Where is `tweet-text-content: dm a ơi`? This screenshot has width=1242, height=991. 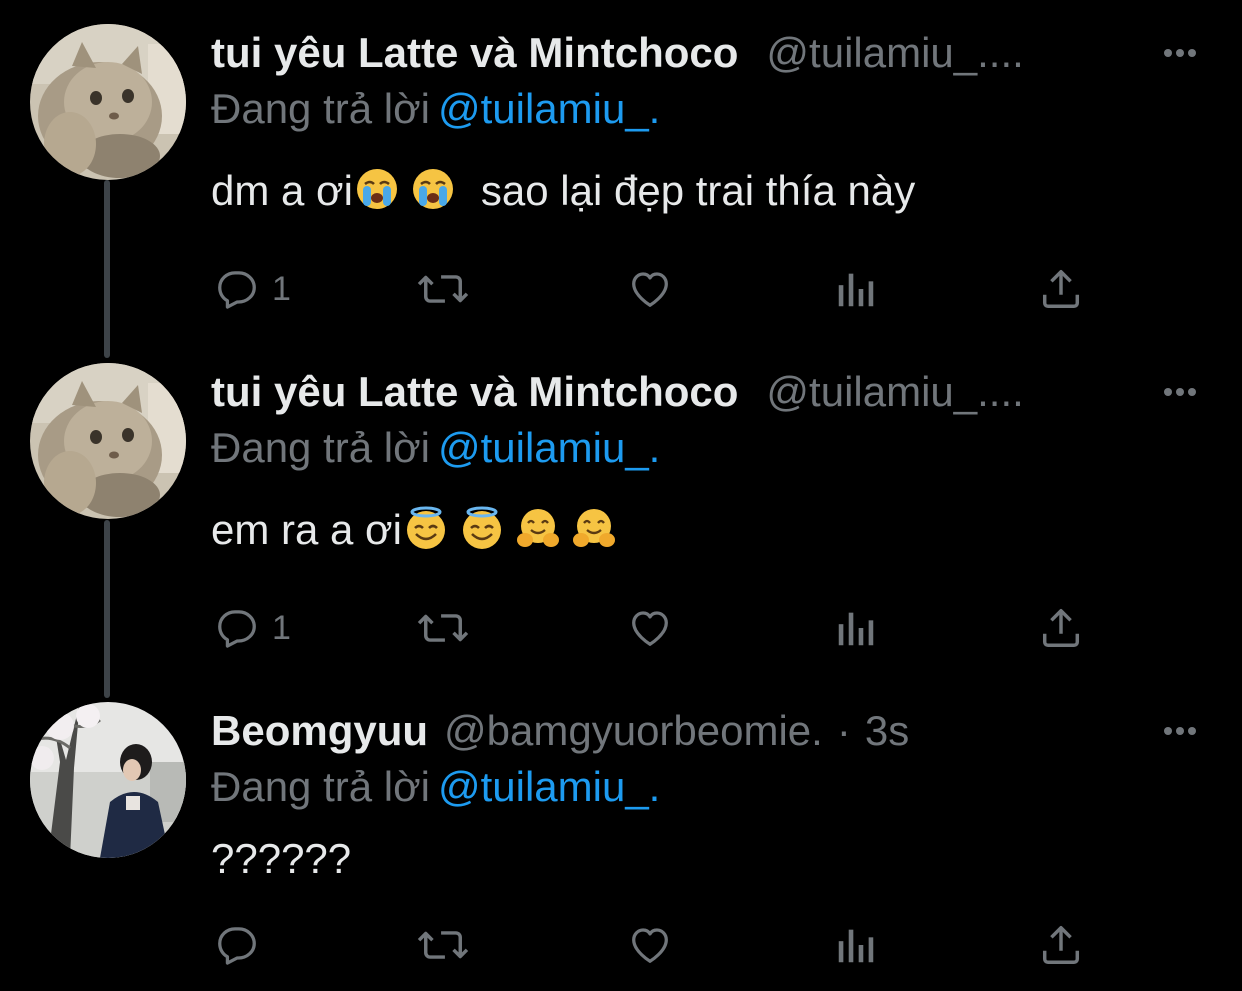
tweet-text-content: dm a ơi is located at coordinates (282, 190).